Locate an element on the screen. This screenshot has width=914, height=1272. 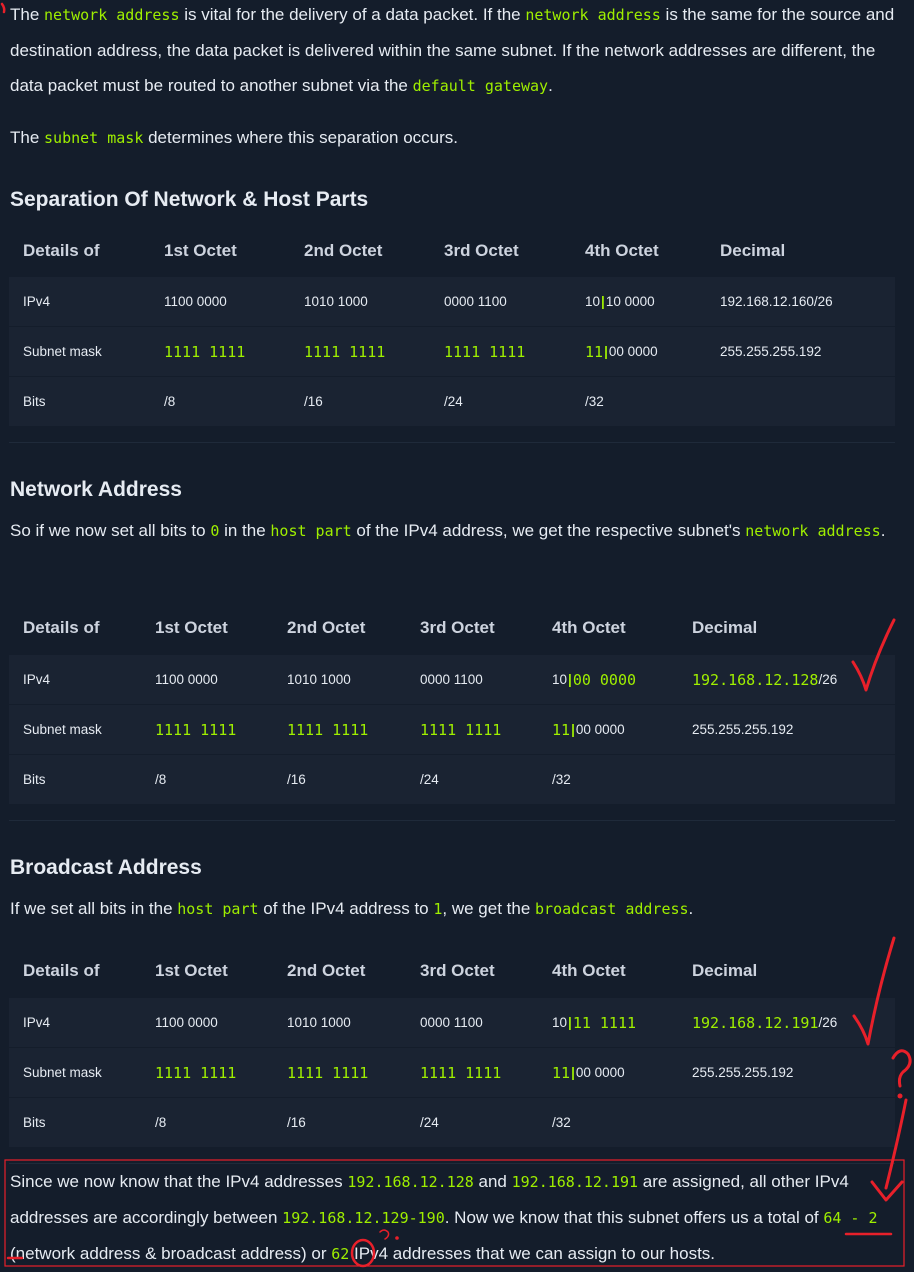
cell-text: /24 is located at coordinates (453, 401).